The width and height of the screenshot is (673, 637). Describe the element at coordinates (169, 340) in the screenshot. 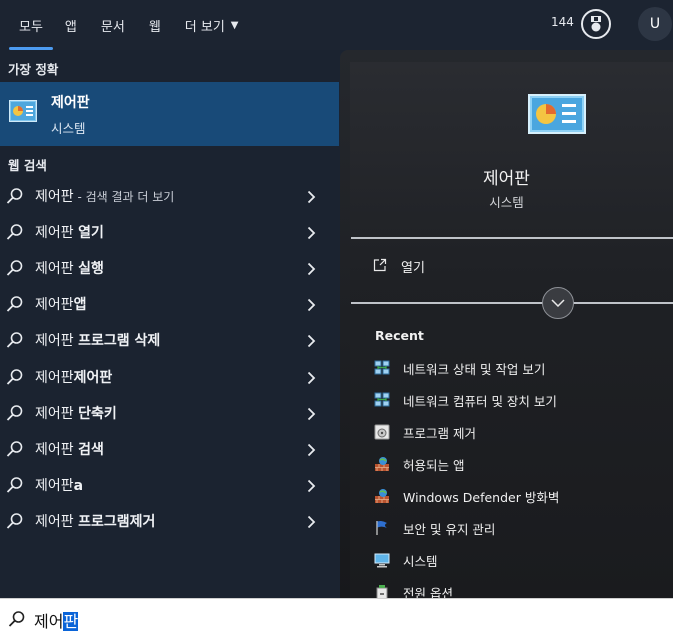

I see `web-suggestion-item: 제어판 프로그램 삭제` at that location.